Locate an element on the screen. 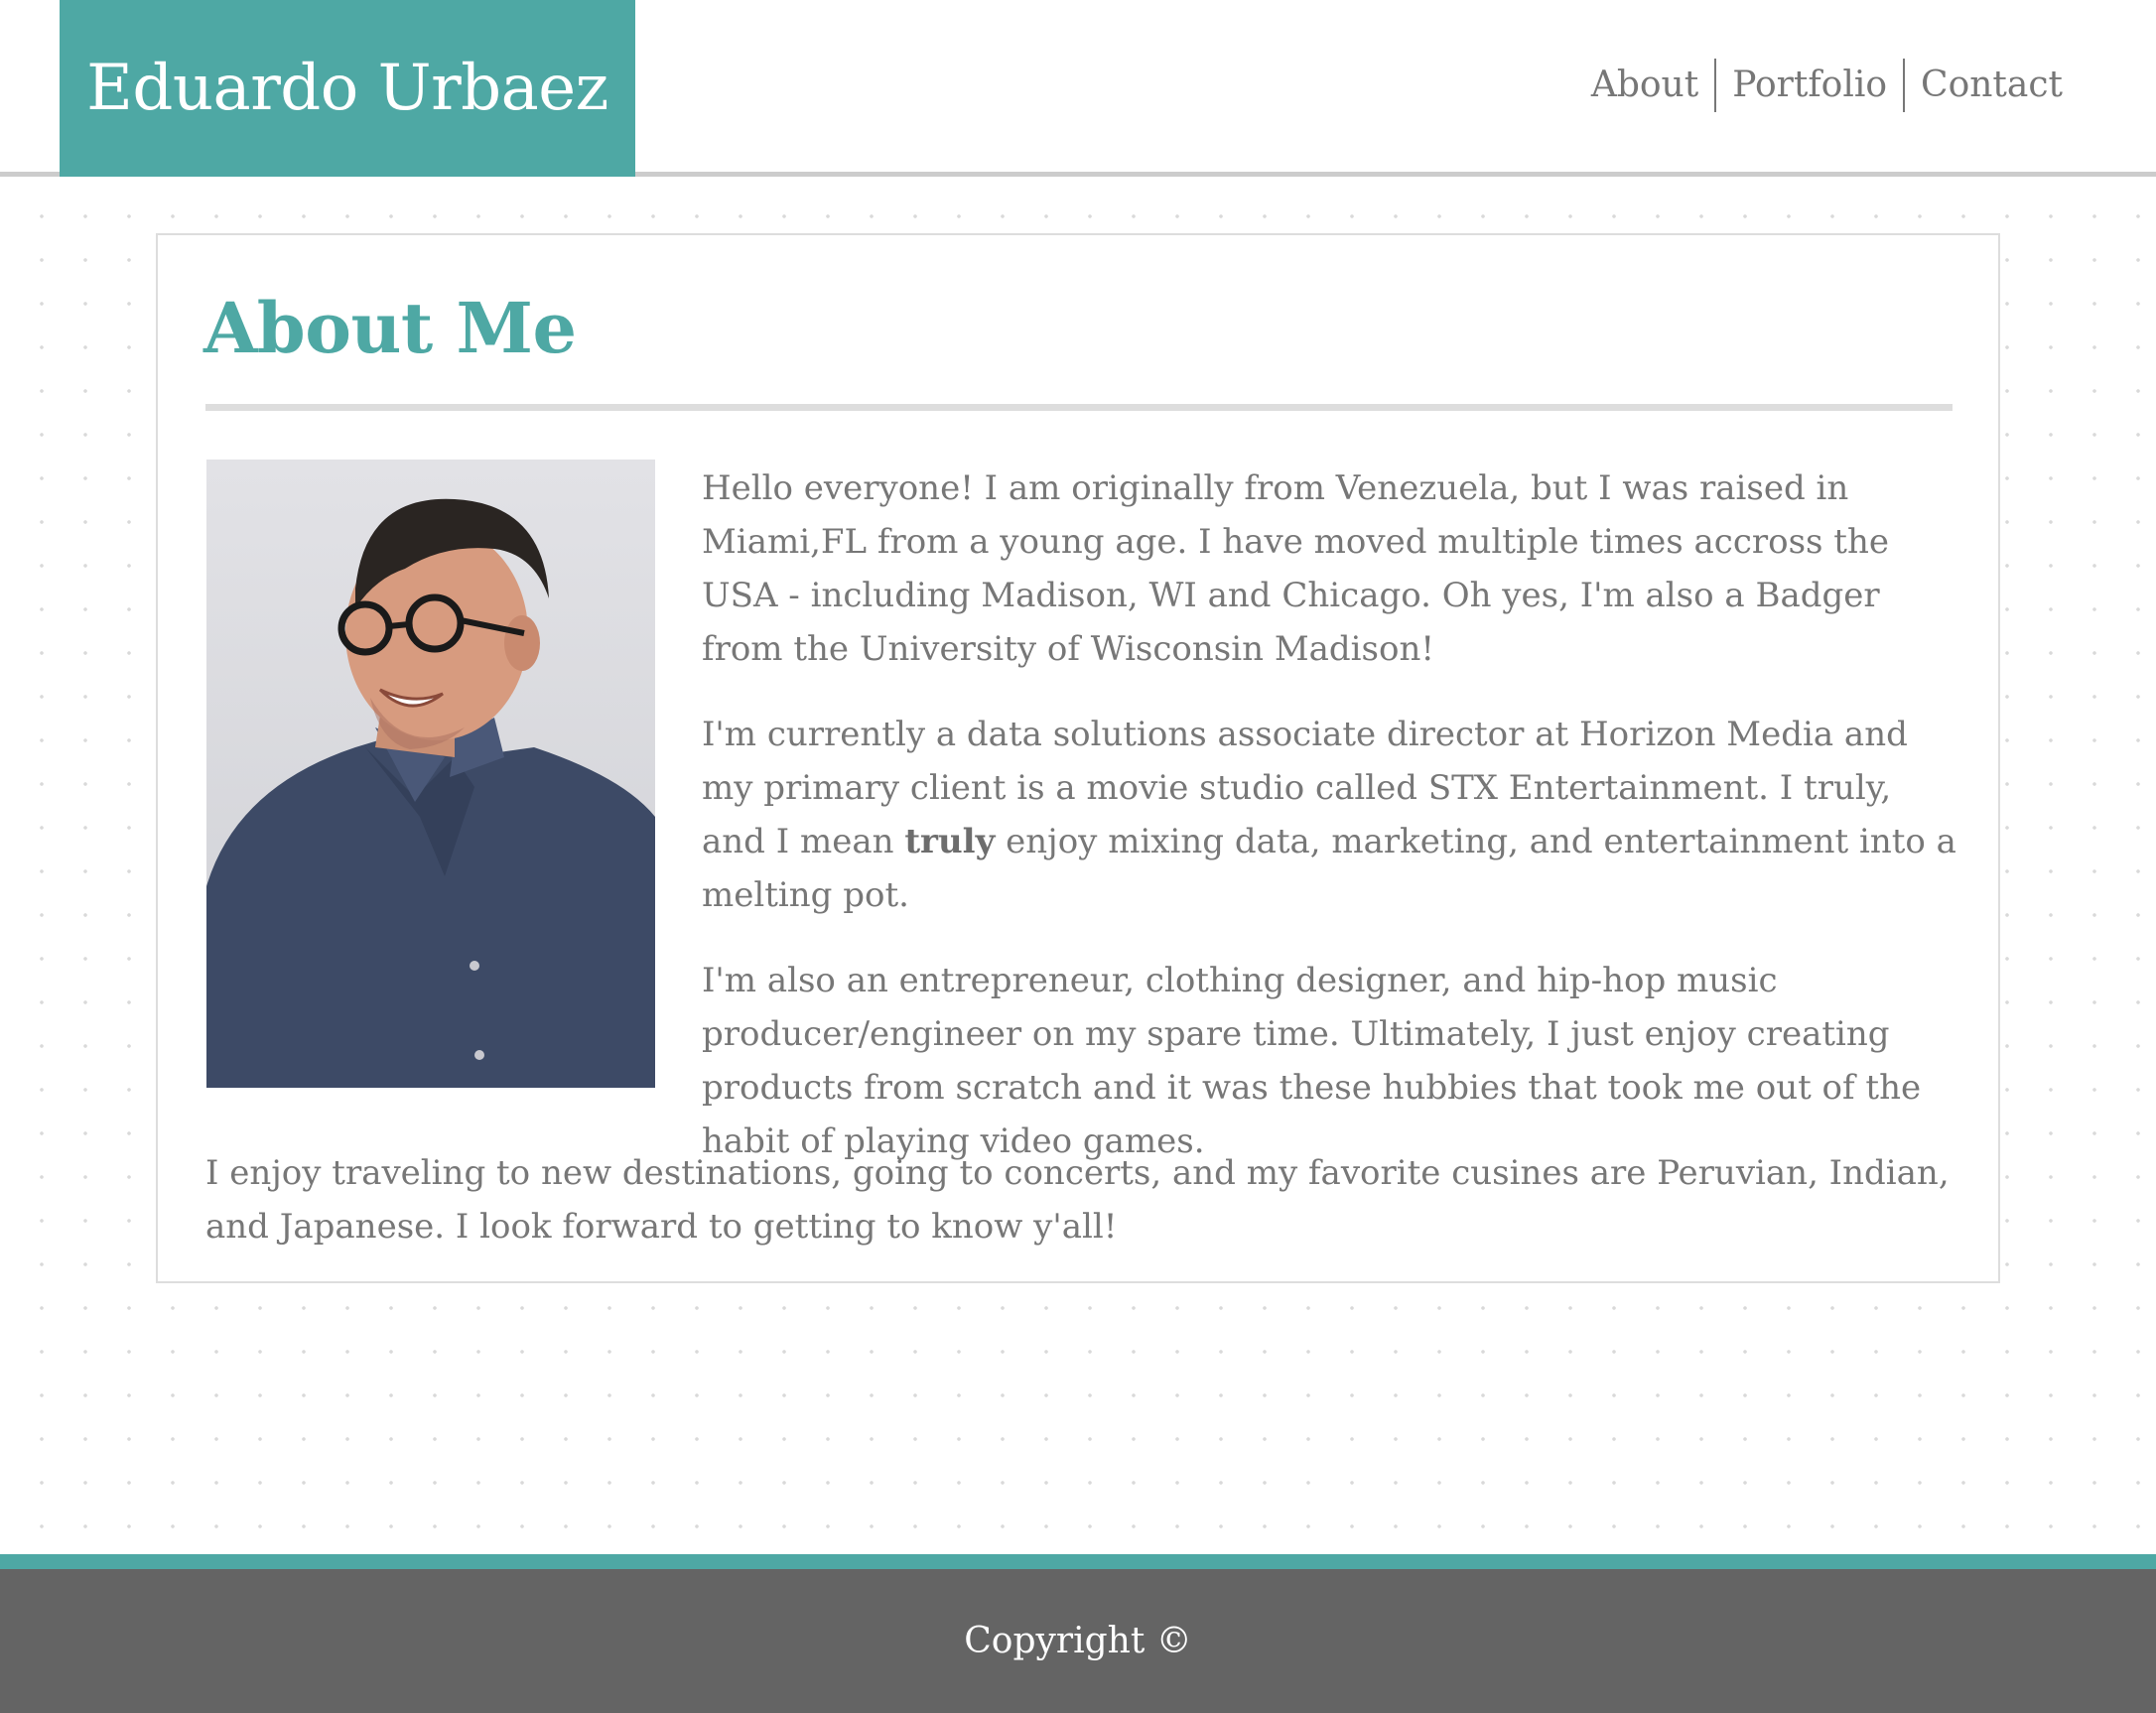  copyright-text: Copyright © is located at coordinates (1078, 1641).